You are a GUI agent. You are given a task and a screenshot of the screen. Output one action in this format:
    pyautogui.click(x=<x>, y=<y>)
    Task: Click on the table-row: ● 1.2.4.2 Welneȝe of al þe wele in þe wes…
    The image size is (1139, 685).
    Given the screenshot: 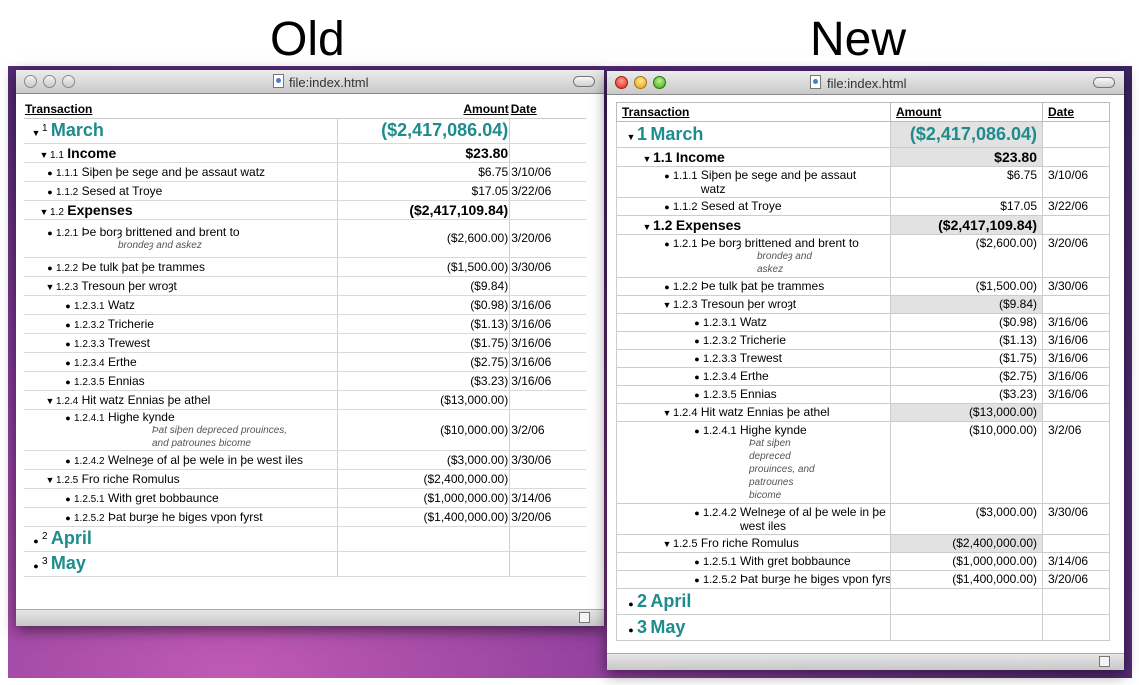 What is the action you would take?
    pyautogui.click(x=305, y=460)
    